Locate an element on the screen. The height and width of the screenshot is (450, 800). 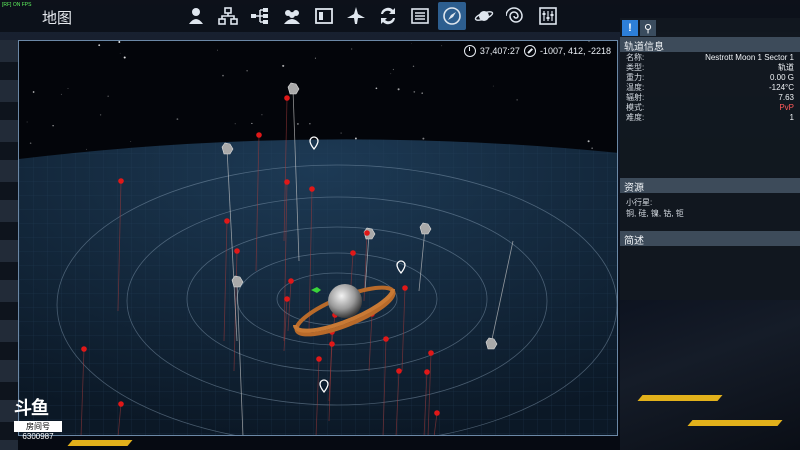
faction-icon is located at coordinates (228, 16).